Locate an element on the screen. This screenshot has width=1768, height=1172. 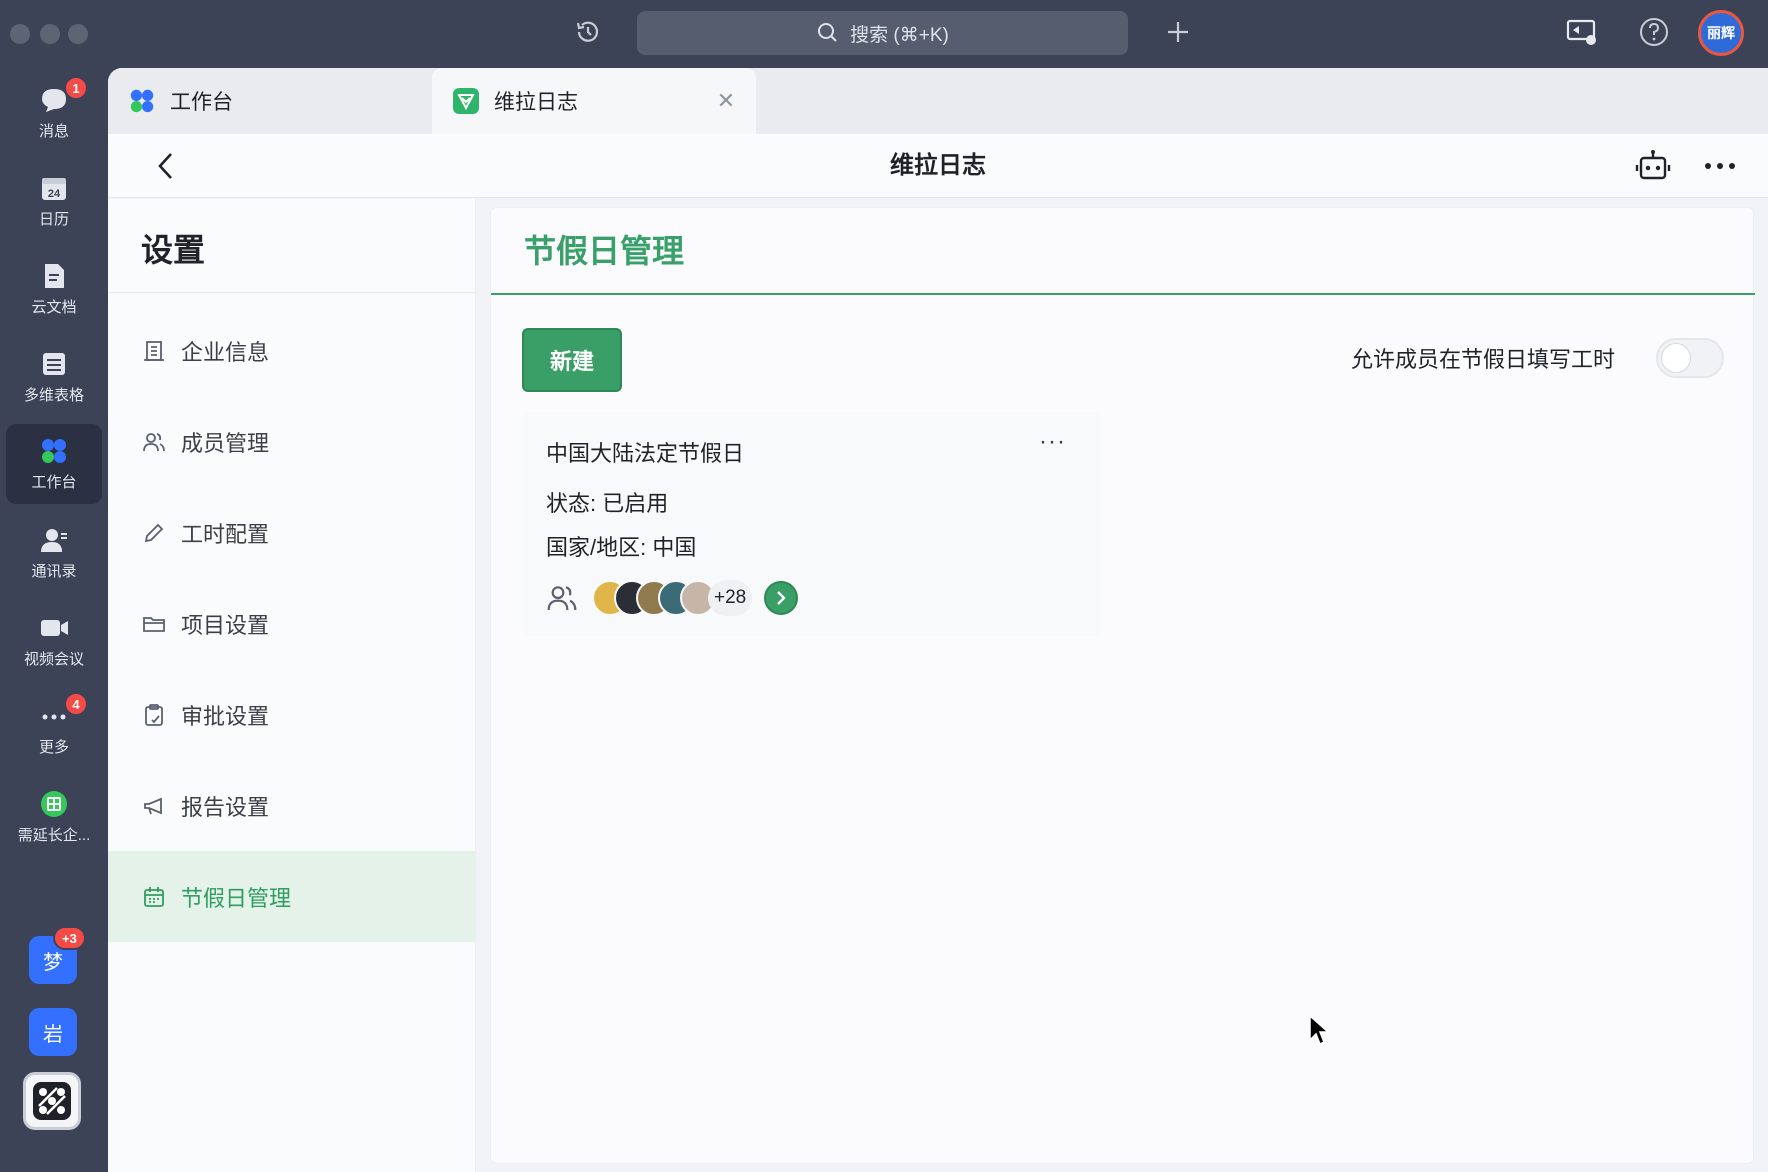
building-icon is located at coordinates (154, 351).